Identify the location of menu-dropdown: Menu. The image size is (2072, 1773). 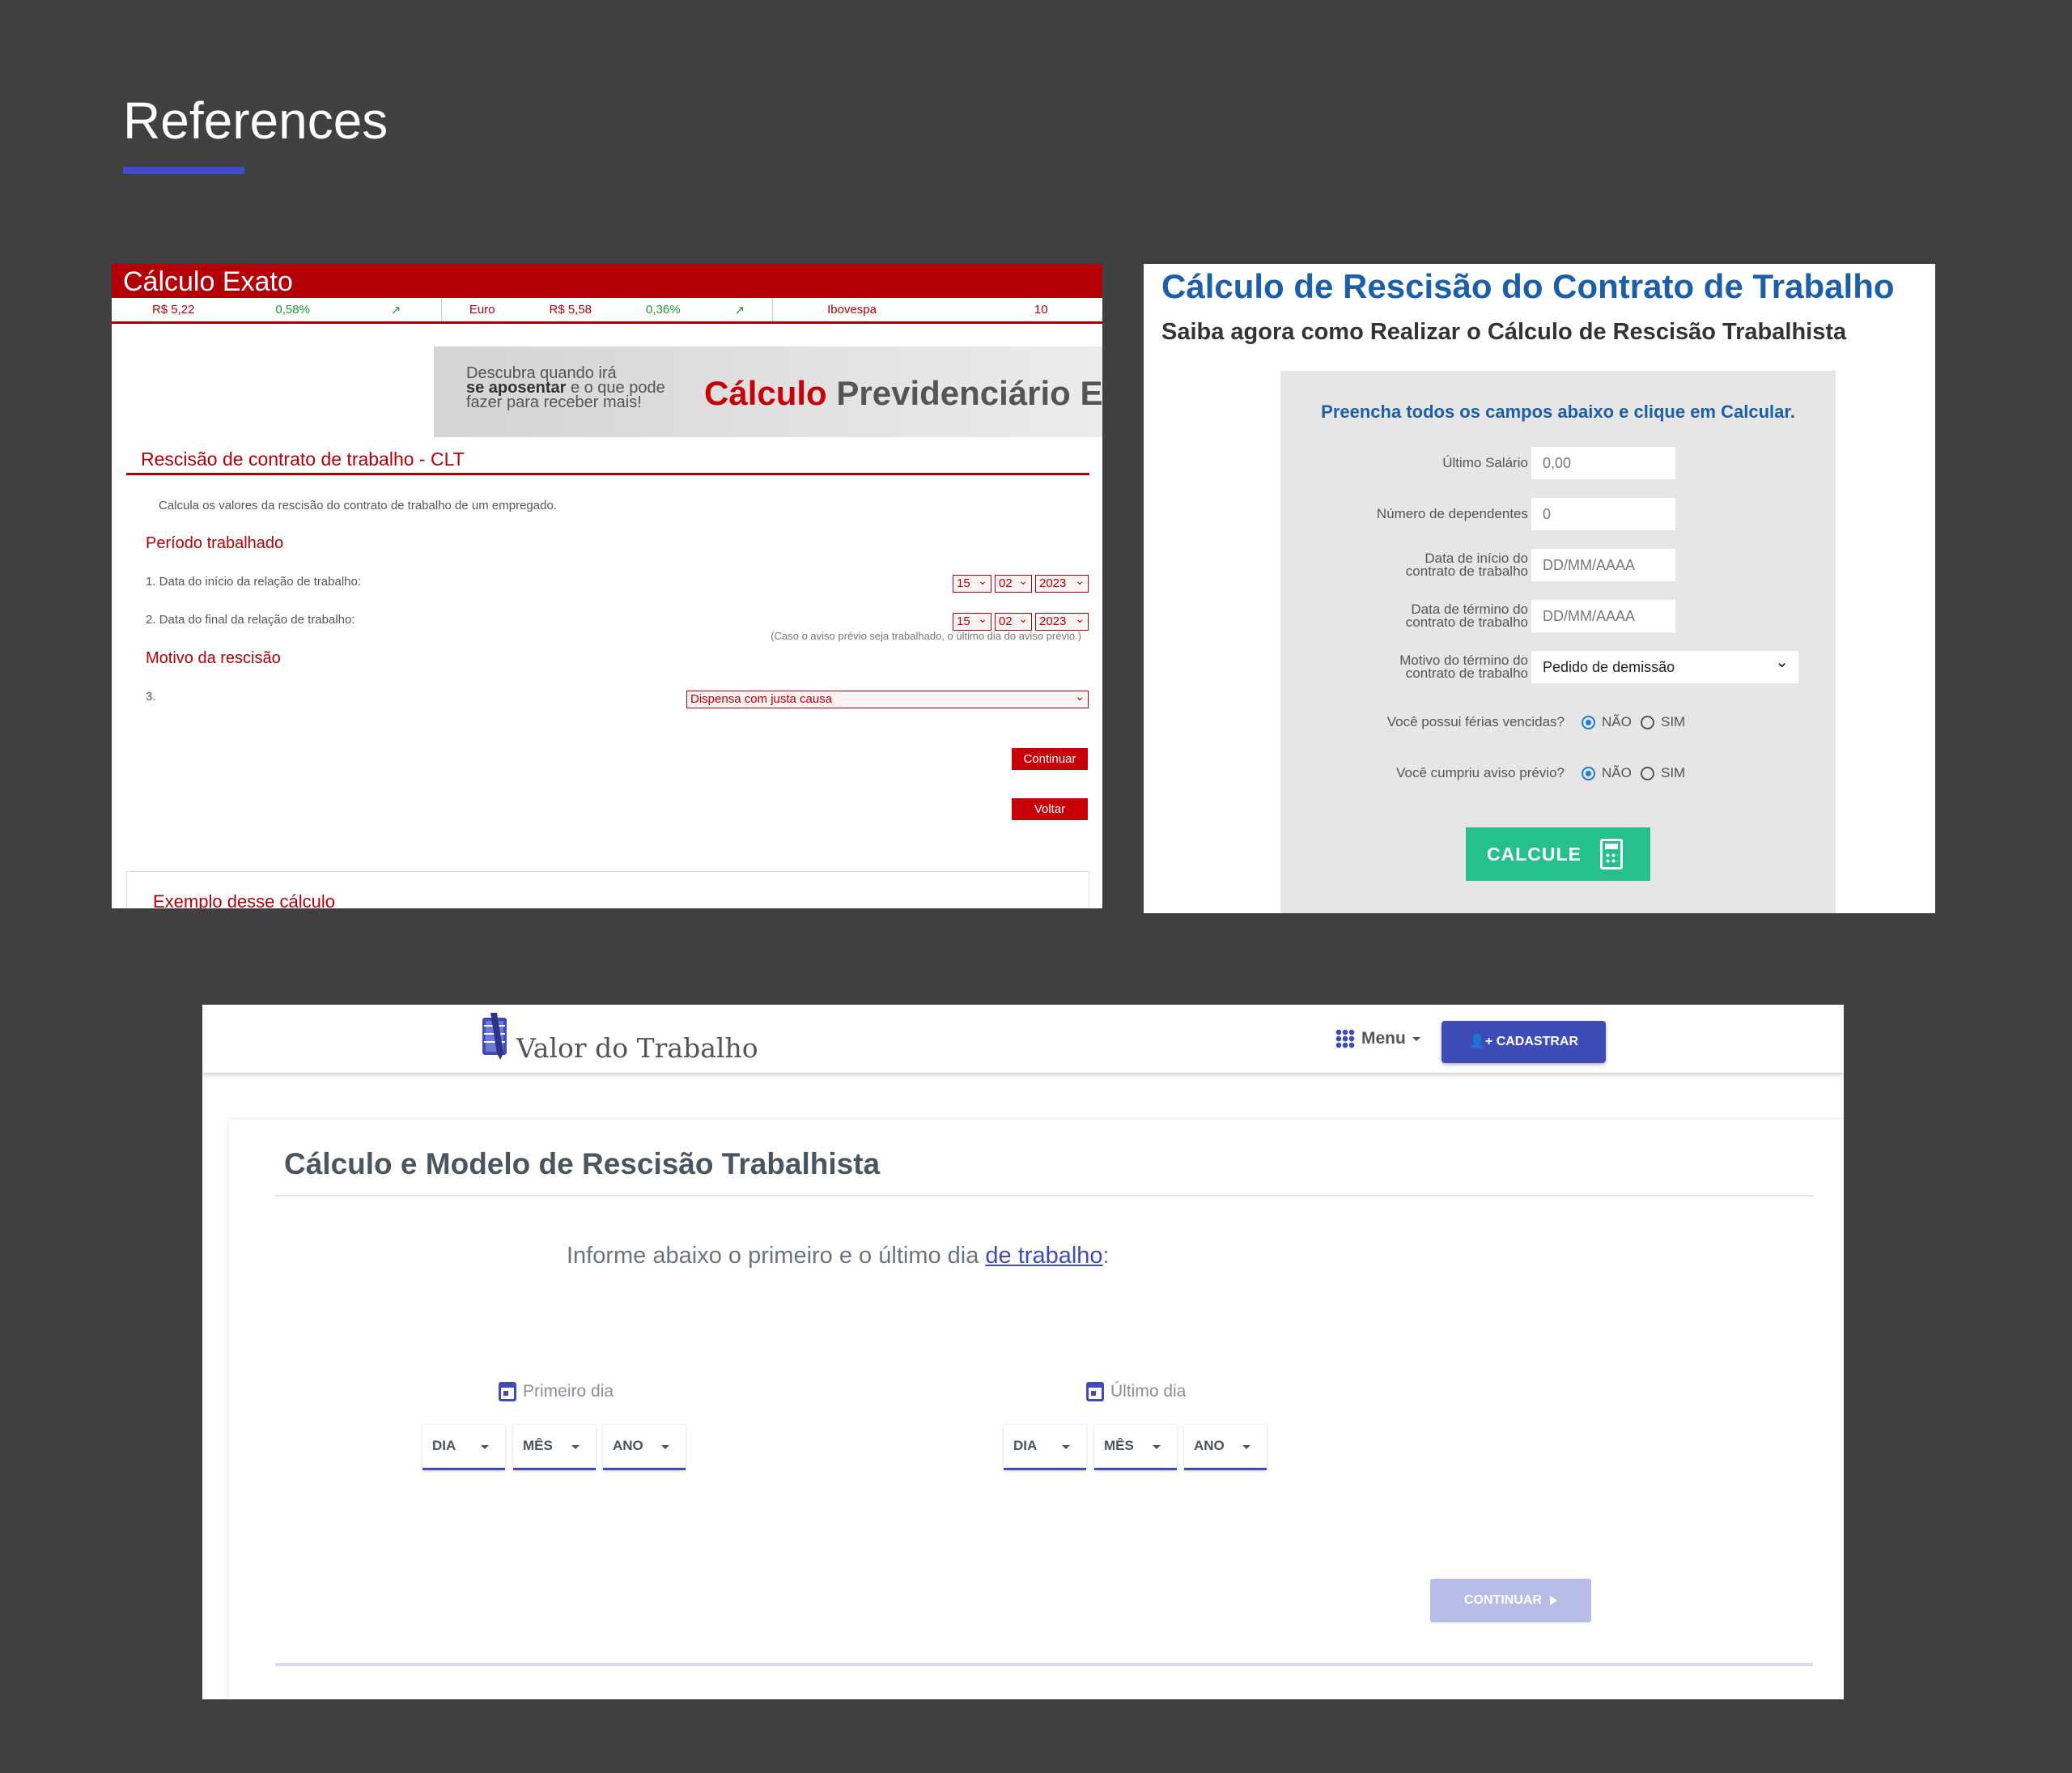
(1377, 1038).